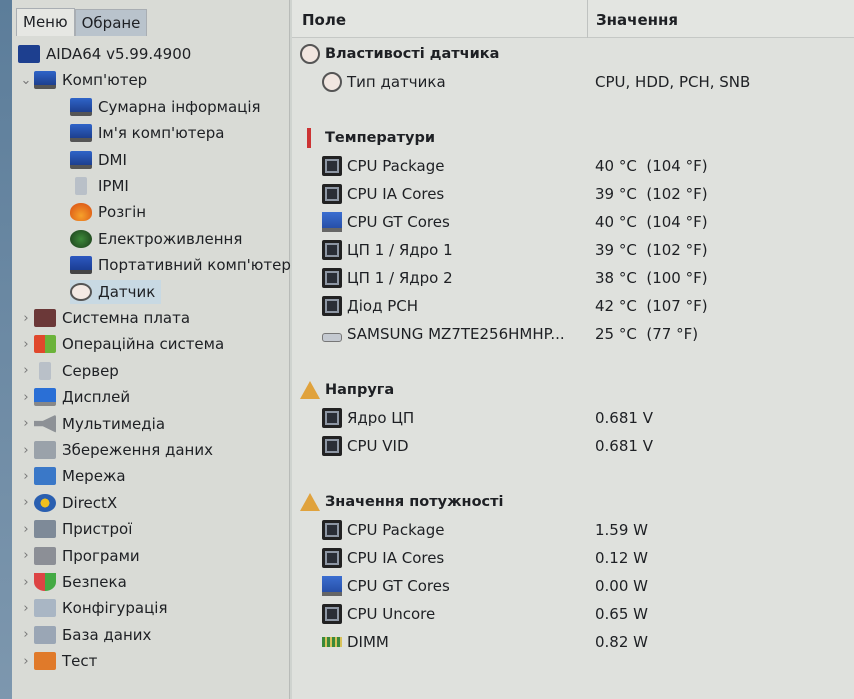 The width and height of the screenshot is (854, 699). Describe the element at coordinates (573, 54) in the screenshot. I see `section-header: Властивості датчика` at that location.